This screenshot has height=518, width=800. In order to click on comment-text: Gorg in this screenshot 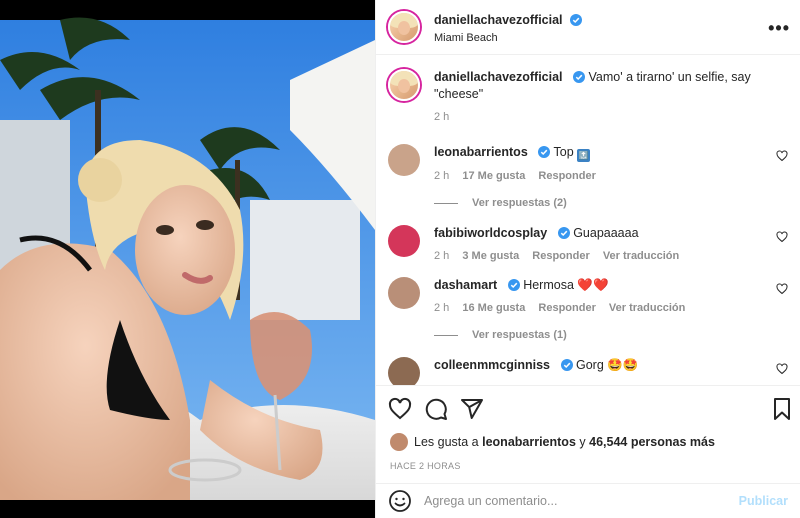, I will do `click(589, 365)`.